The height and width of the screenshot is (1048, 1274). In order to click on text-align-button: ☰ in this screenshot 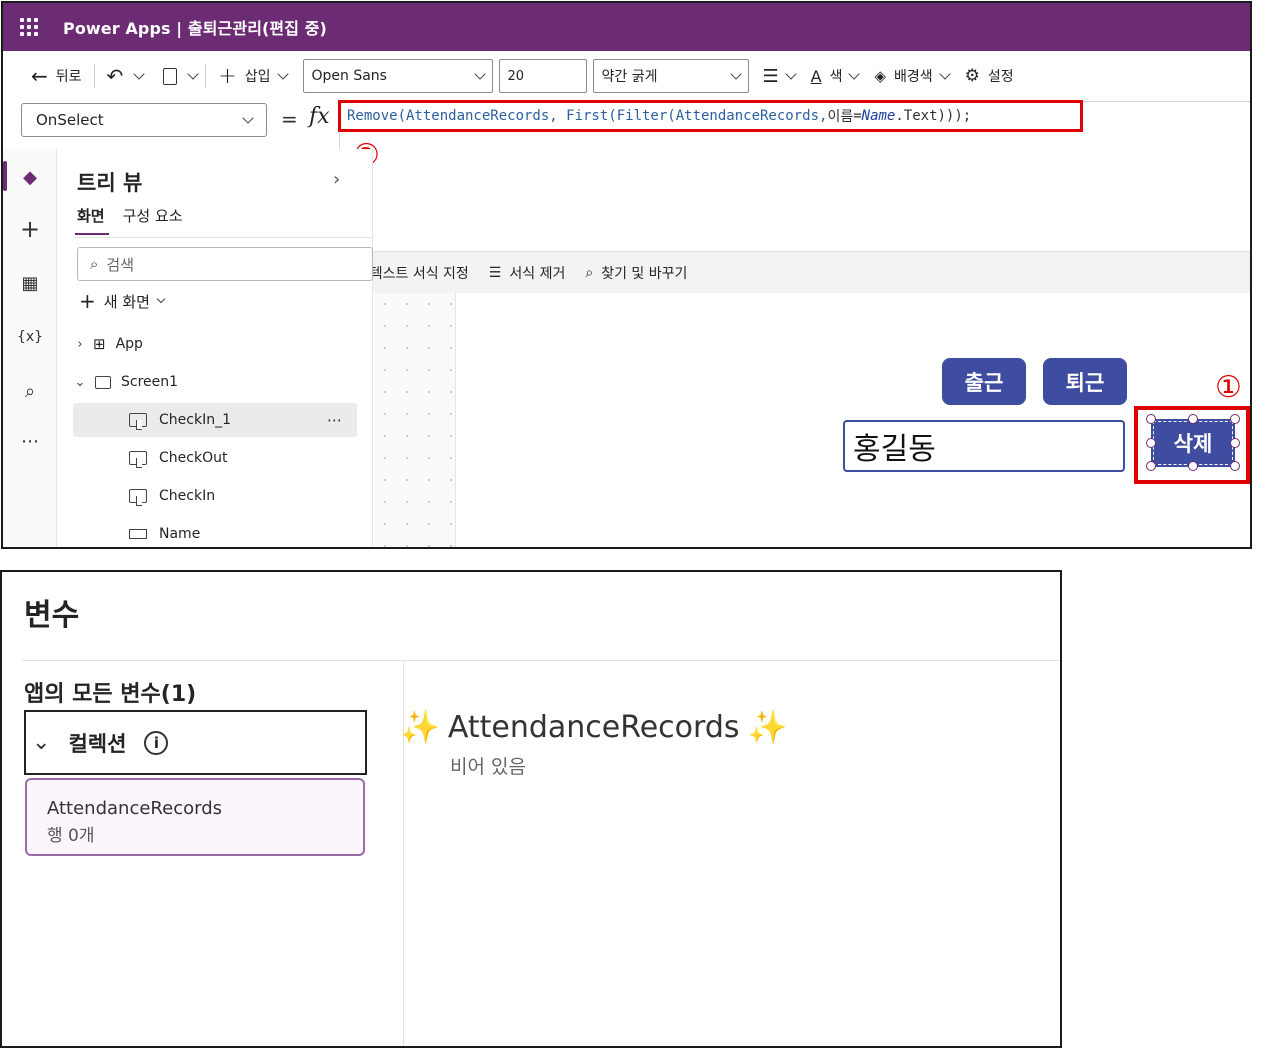, I will do `click(779, 76)`.